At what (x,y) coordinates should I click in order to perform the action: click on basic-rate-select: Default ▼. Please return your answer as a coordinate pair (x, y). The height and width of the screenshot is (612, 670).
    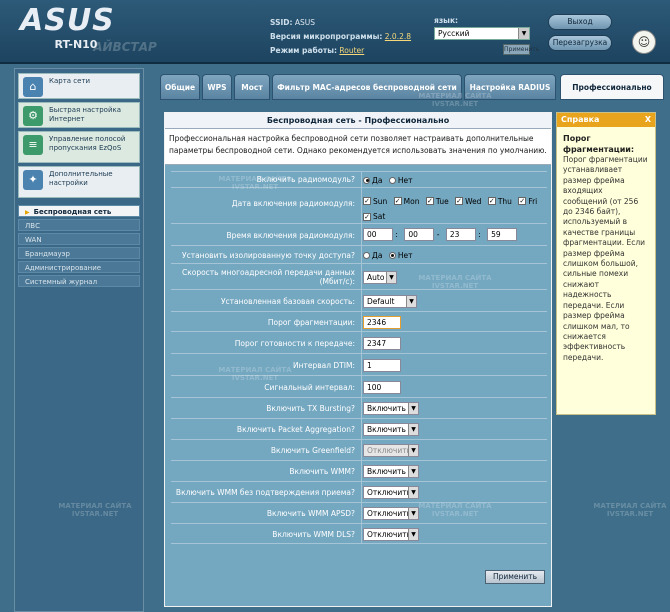
    Looking at the image, I should click on (390, 301).